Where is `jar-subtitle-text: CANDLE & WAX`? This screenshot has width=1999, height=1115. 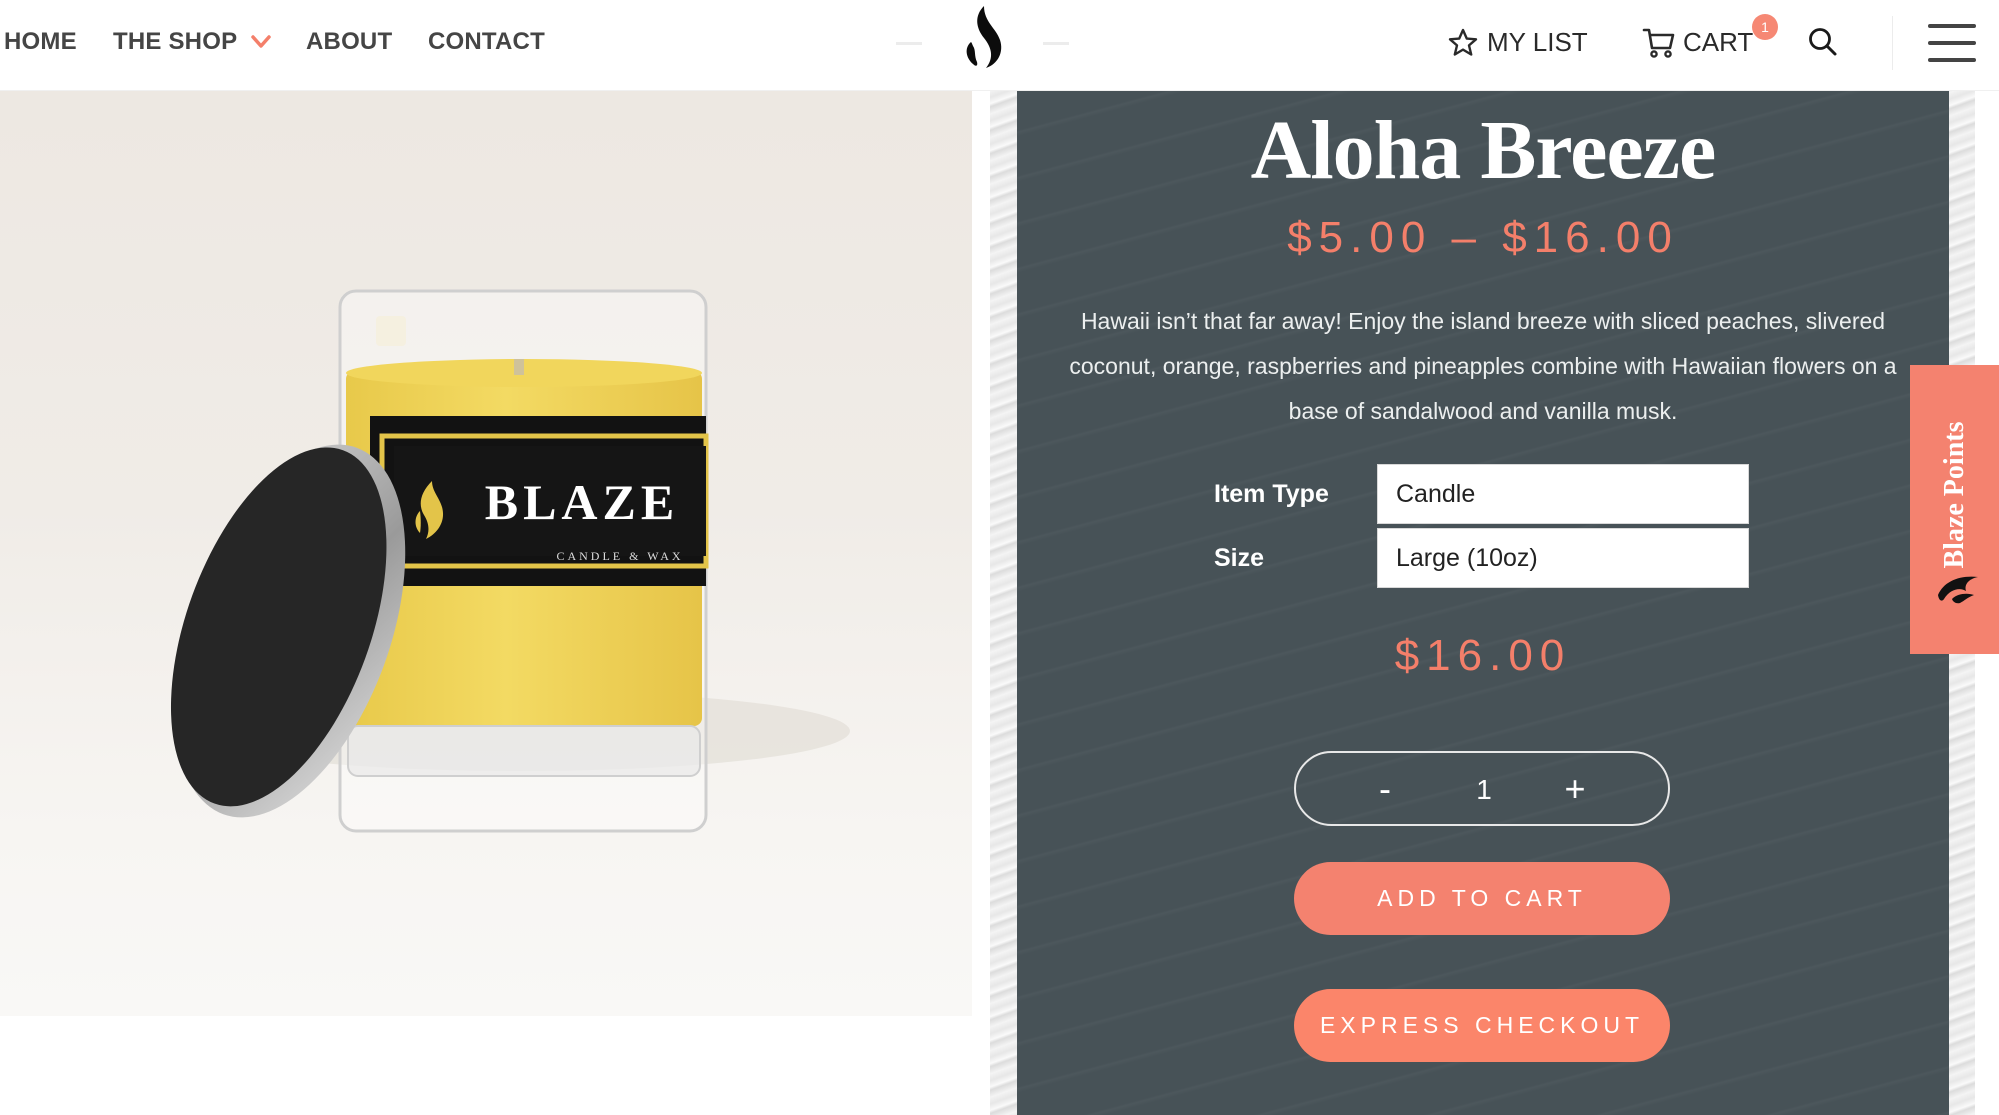
jar-subtitle-text: CANDLE & WAX is located at coordinates (619, 556).